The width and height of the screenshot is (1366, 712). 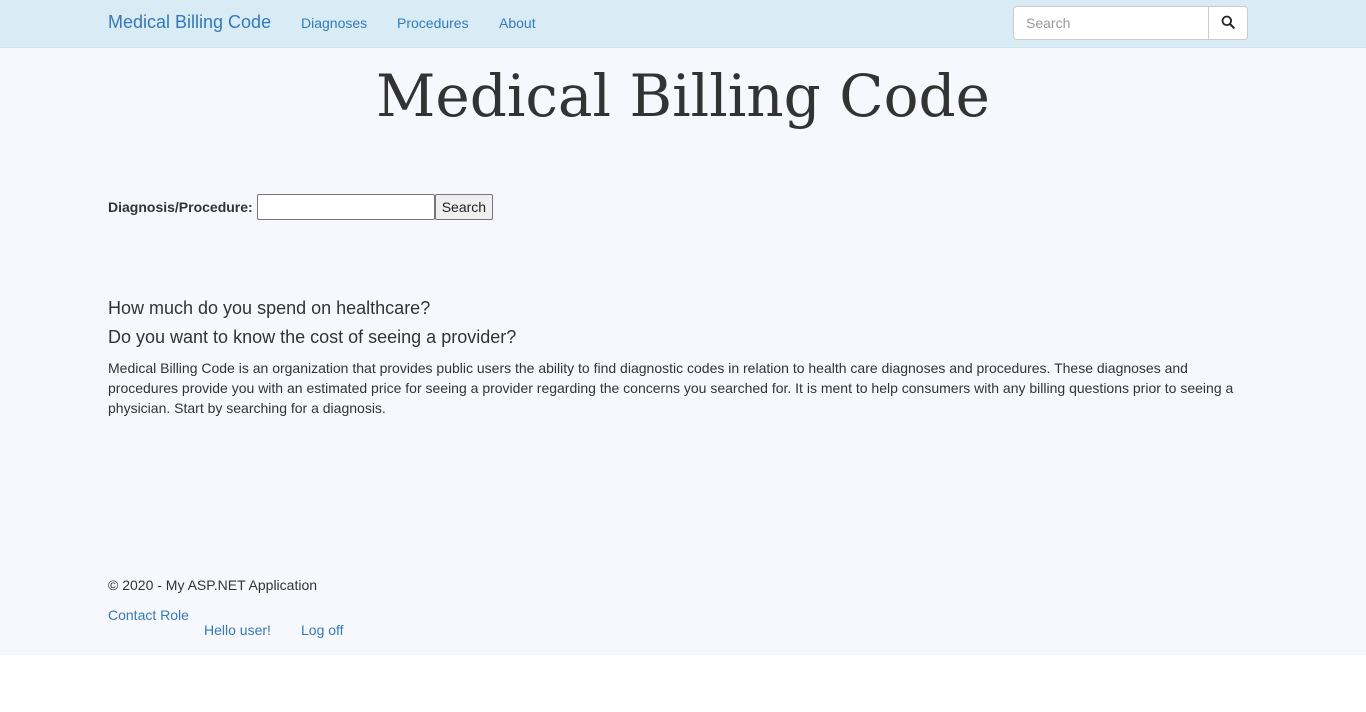 I want to click on navbar-search-button, so click(x=1228, y=23).